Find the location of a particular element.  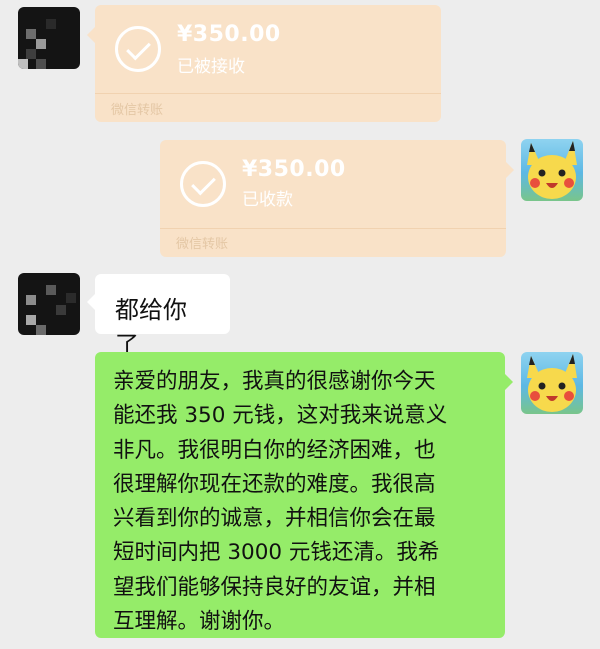

message-line: 非凡。我很明白你的经济困难，也 is located at coordinates (274, 450).